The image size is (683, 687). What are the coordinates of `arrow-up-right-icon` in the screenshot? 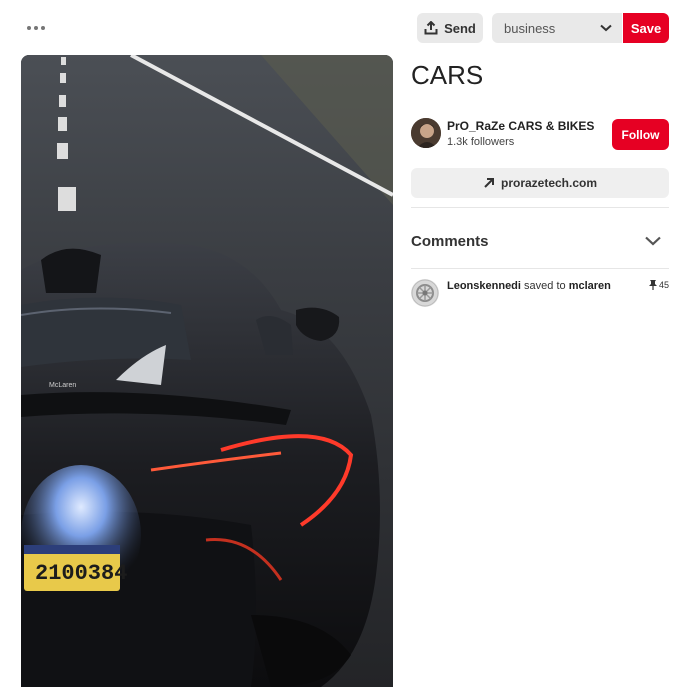 It's located at (489, 183).